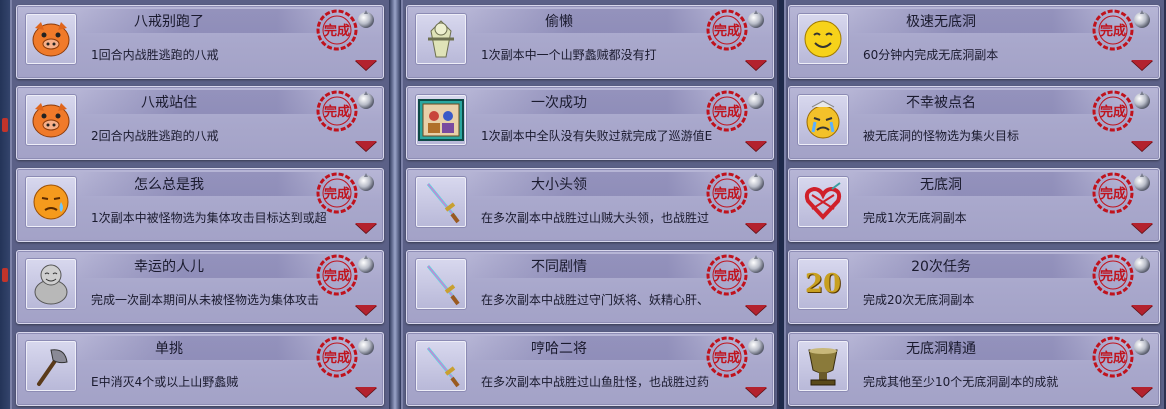 The height and width of the screenshot is (409, 1166). I want to click on achievement-description: 60分钟内完成无底洞副本, so click(931, 55).